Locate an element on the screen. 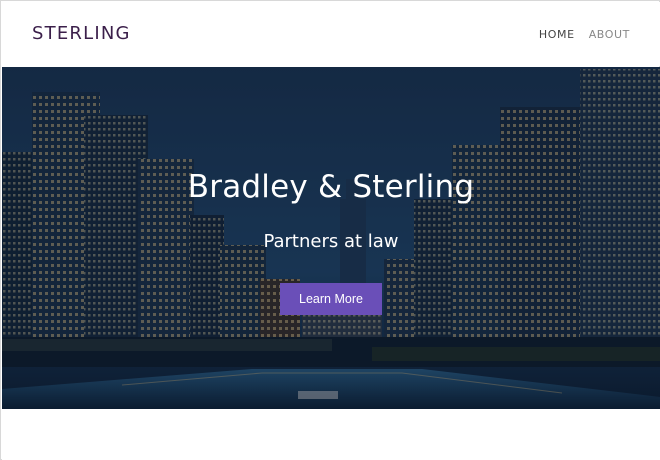 The image size is (660, 460). nav-link-about: ABOUT is located at coordinates (609, 34).